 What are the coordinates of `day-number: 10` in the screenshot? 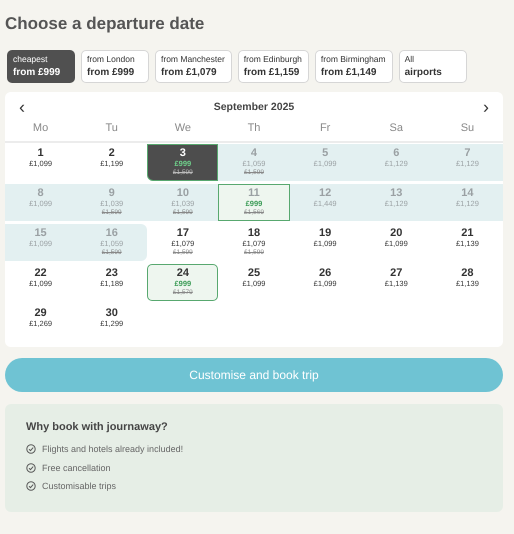 It's located at (182, 193).